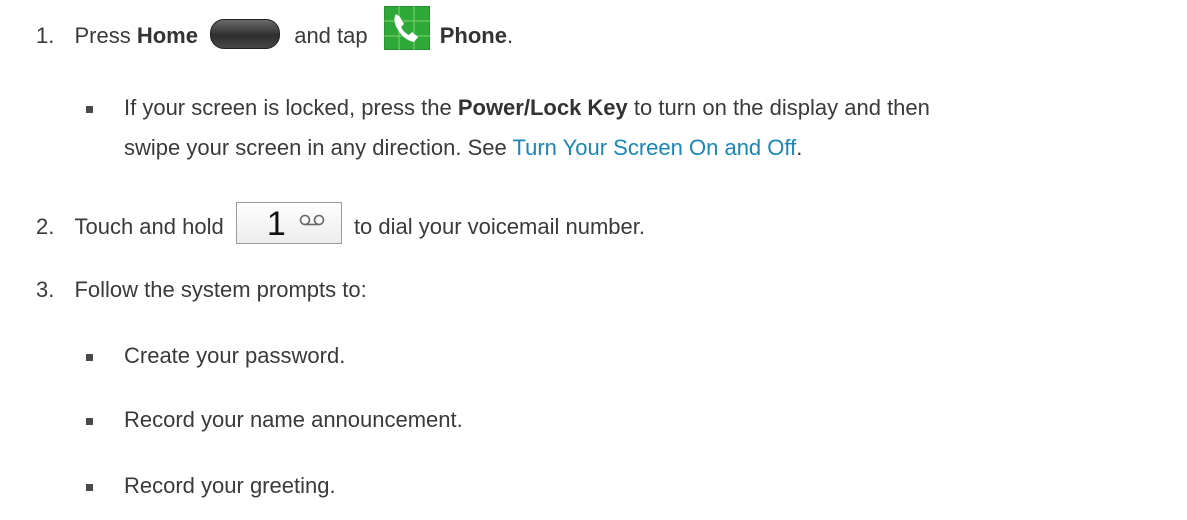  What do you see at coordinates (288, 223) in the screenshot?
I see `dialpad-key-one: 1` at bounding box center [288, 223].